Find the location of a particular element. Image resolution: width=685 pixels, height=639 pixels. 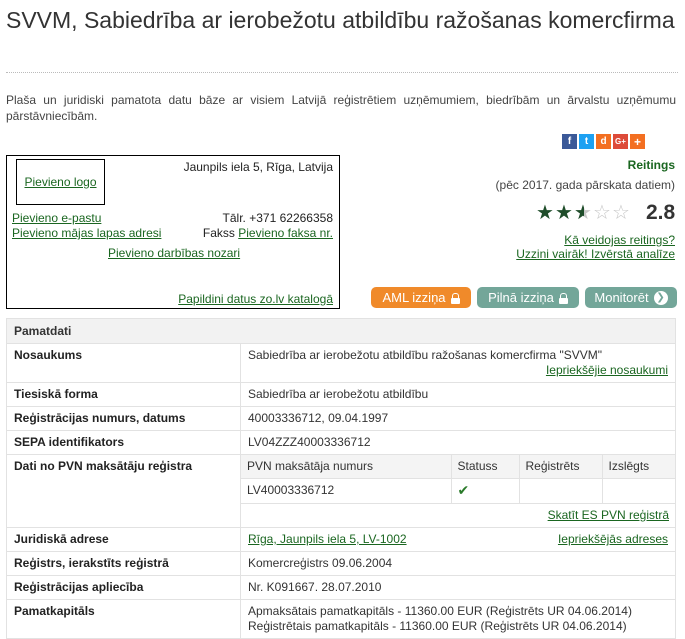

fax-line: Fakss Pievieno faksa nr. is located at coordinates (268, 233).